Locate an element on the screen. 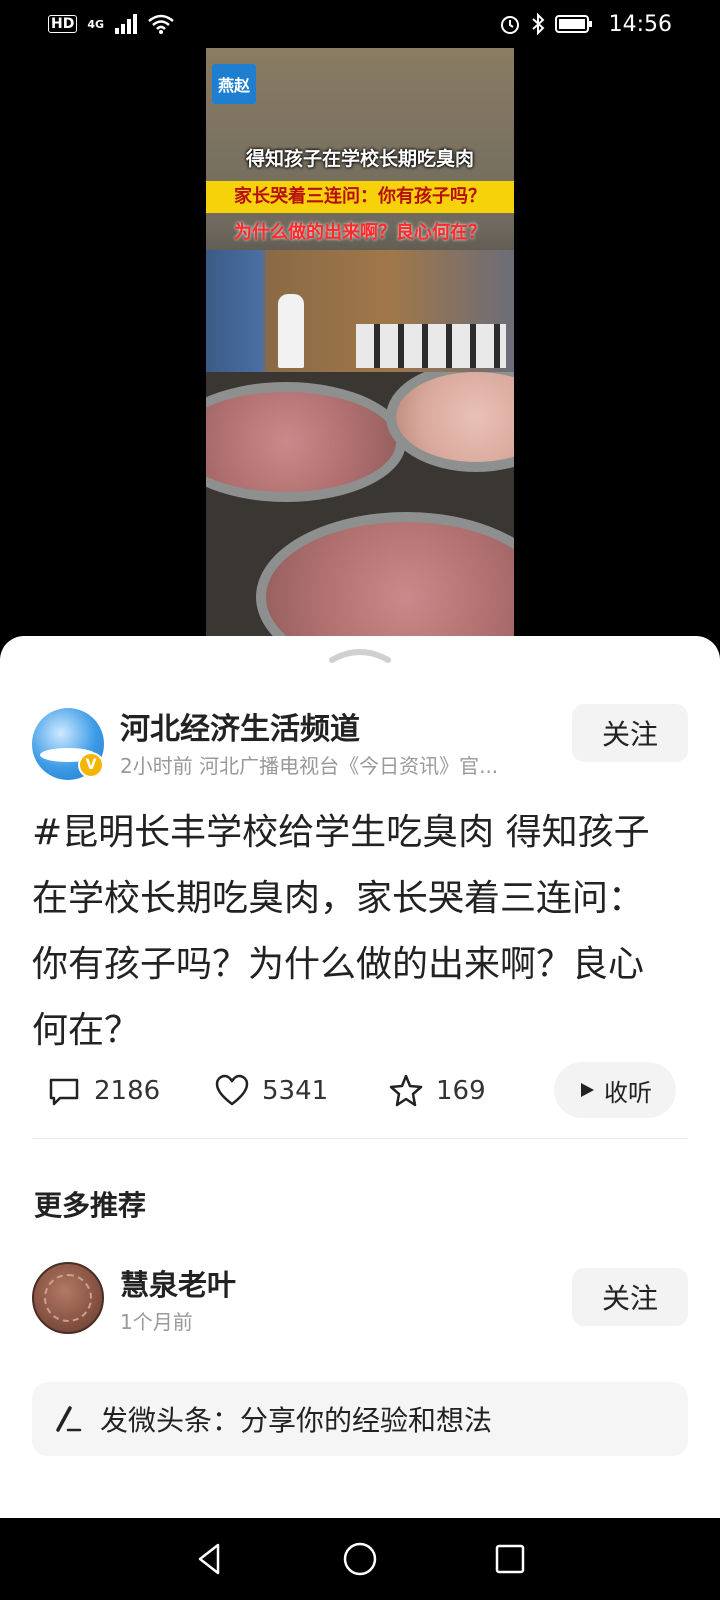  back-button is located at coordinates (210, 1559).